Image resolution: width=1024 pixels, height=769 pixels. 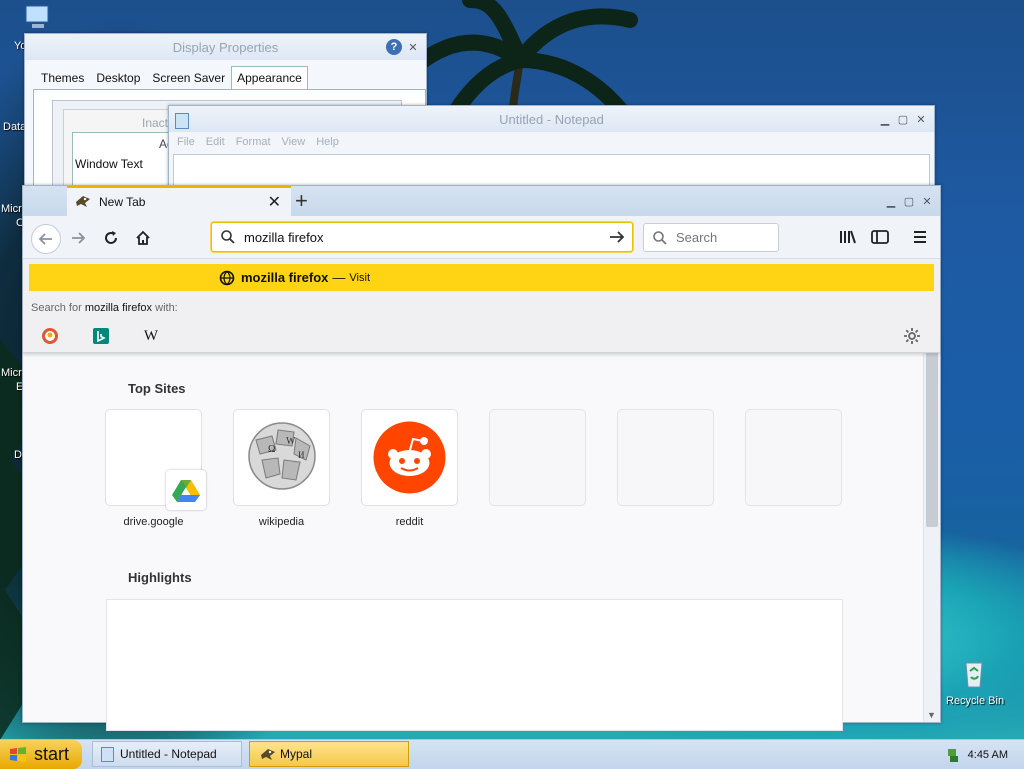 What do you see at coordinates (291, 441) in the screenshot?
I see `svg-text: W` at bounding box center [291, 441].